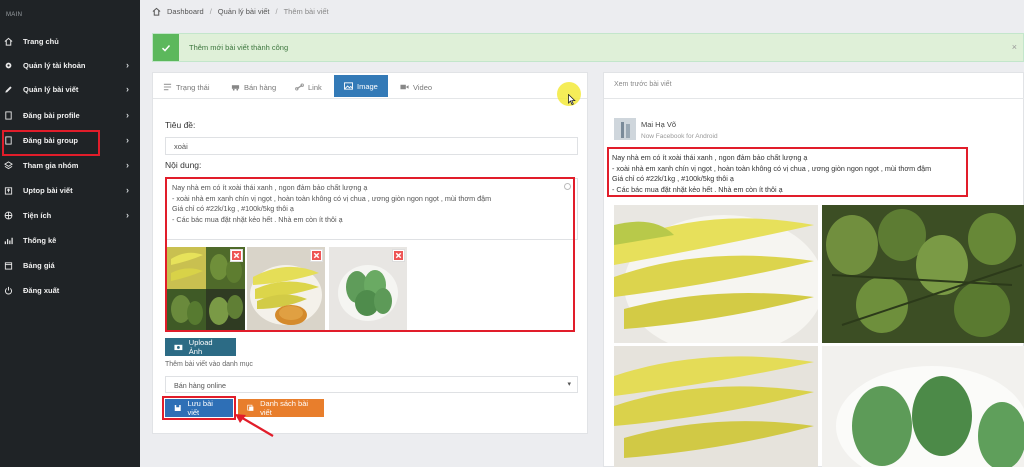  What do you see at coordinates (299, 87) in the screenshot?
I see `link-icon` at bounding box center [299, 87].